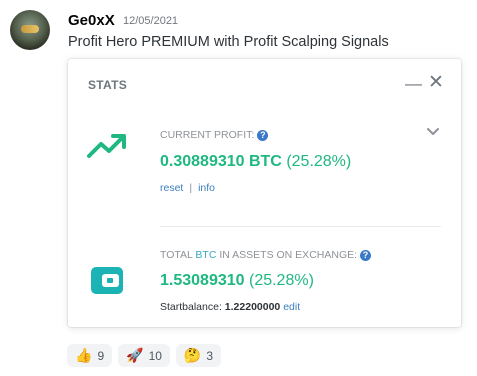 Image resolution: width=477 pixels, height=376 pixels. I want to click on current-profit-value: 0.30889310 BTC (25.28%), so click(255, 162).